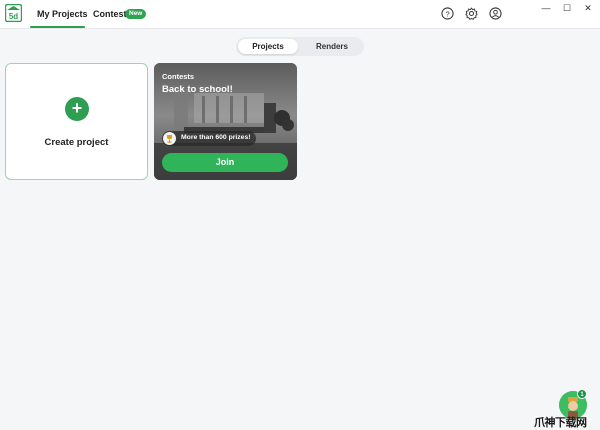  Describe the element at coordinates (582, 394) in the screenshot. I see `assistant-notification-badge: 1` at that location.